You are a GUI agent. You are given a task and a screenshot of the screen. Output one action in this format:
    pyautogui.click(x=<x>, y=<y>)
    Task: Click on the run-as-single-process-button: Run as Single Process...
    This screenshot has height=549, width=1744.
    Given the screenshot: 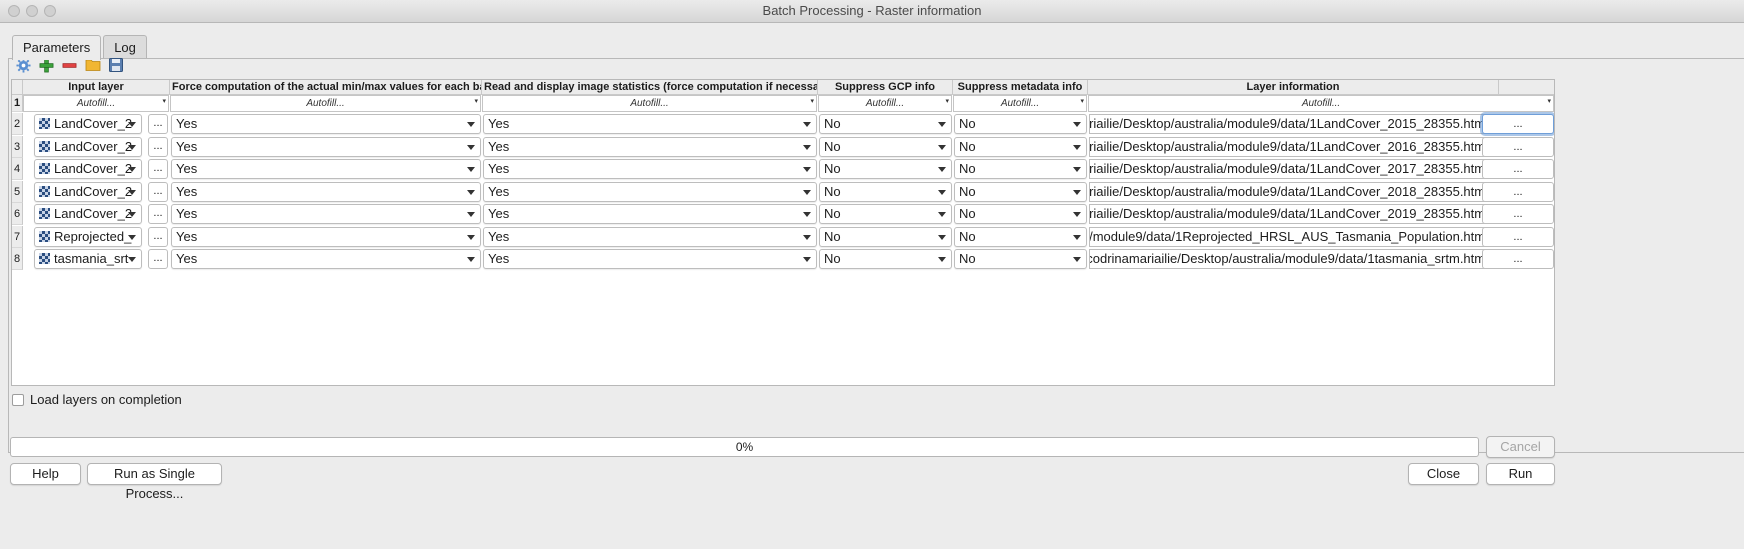 What is the action you would take?
    pyautogui.click(x=154, y=482)
    